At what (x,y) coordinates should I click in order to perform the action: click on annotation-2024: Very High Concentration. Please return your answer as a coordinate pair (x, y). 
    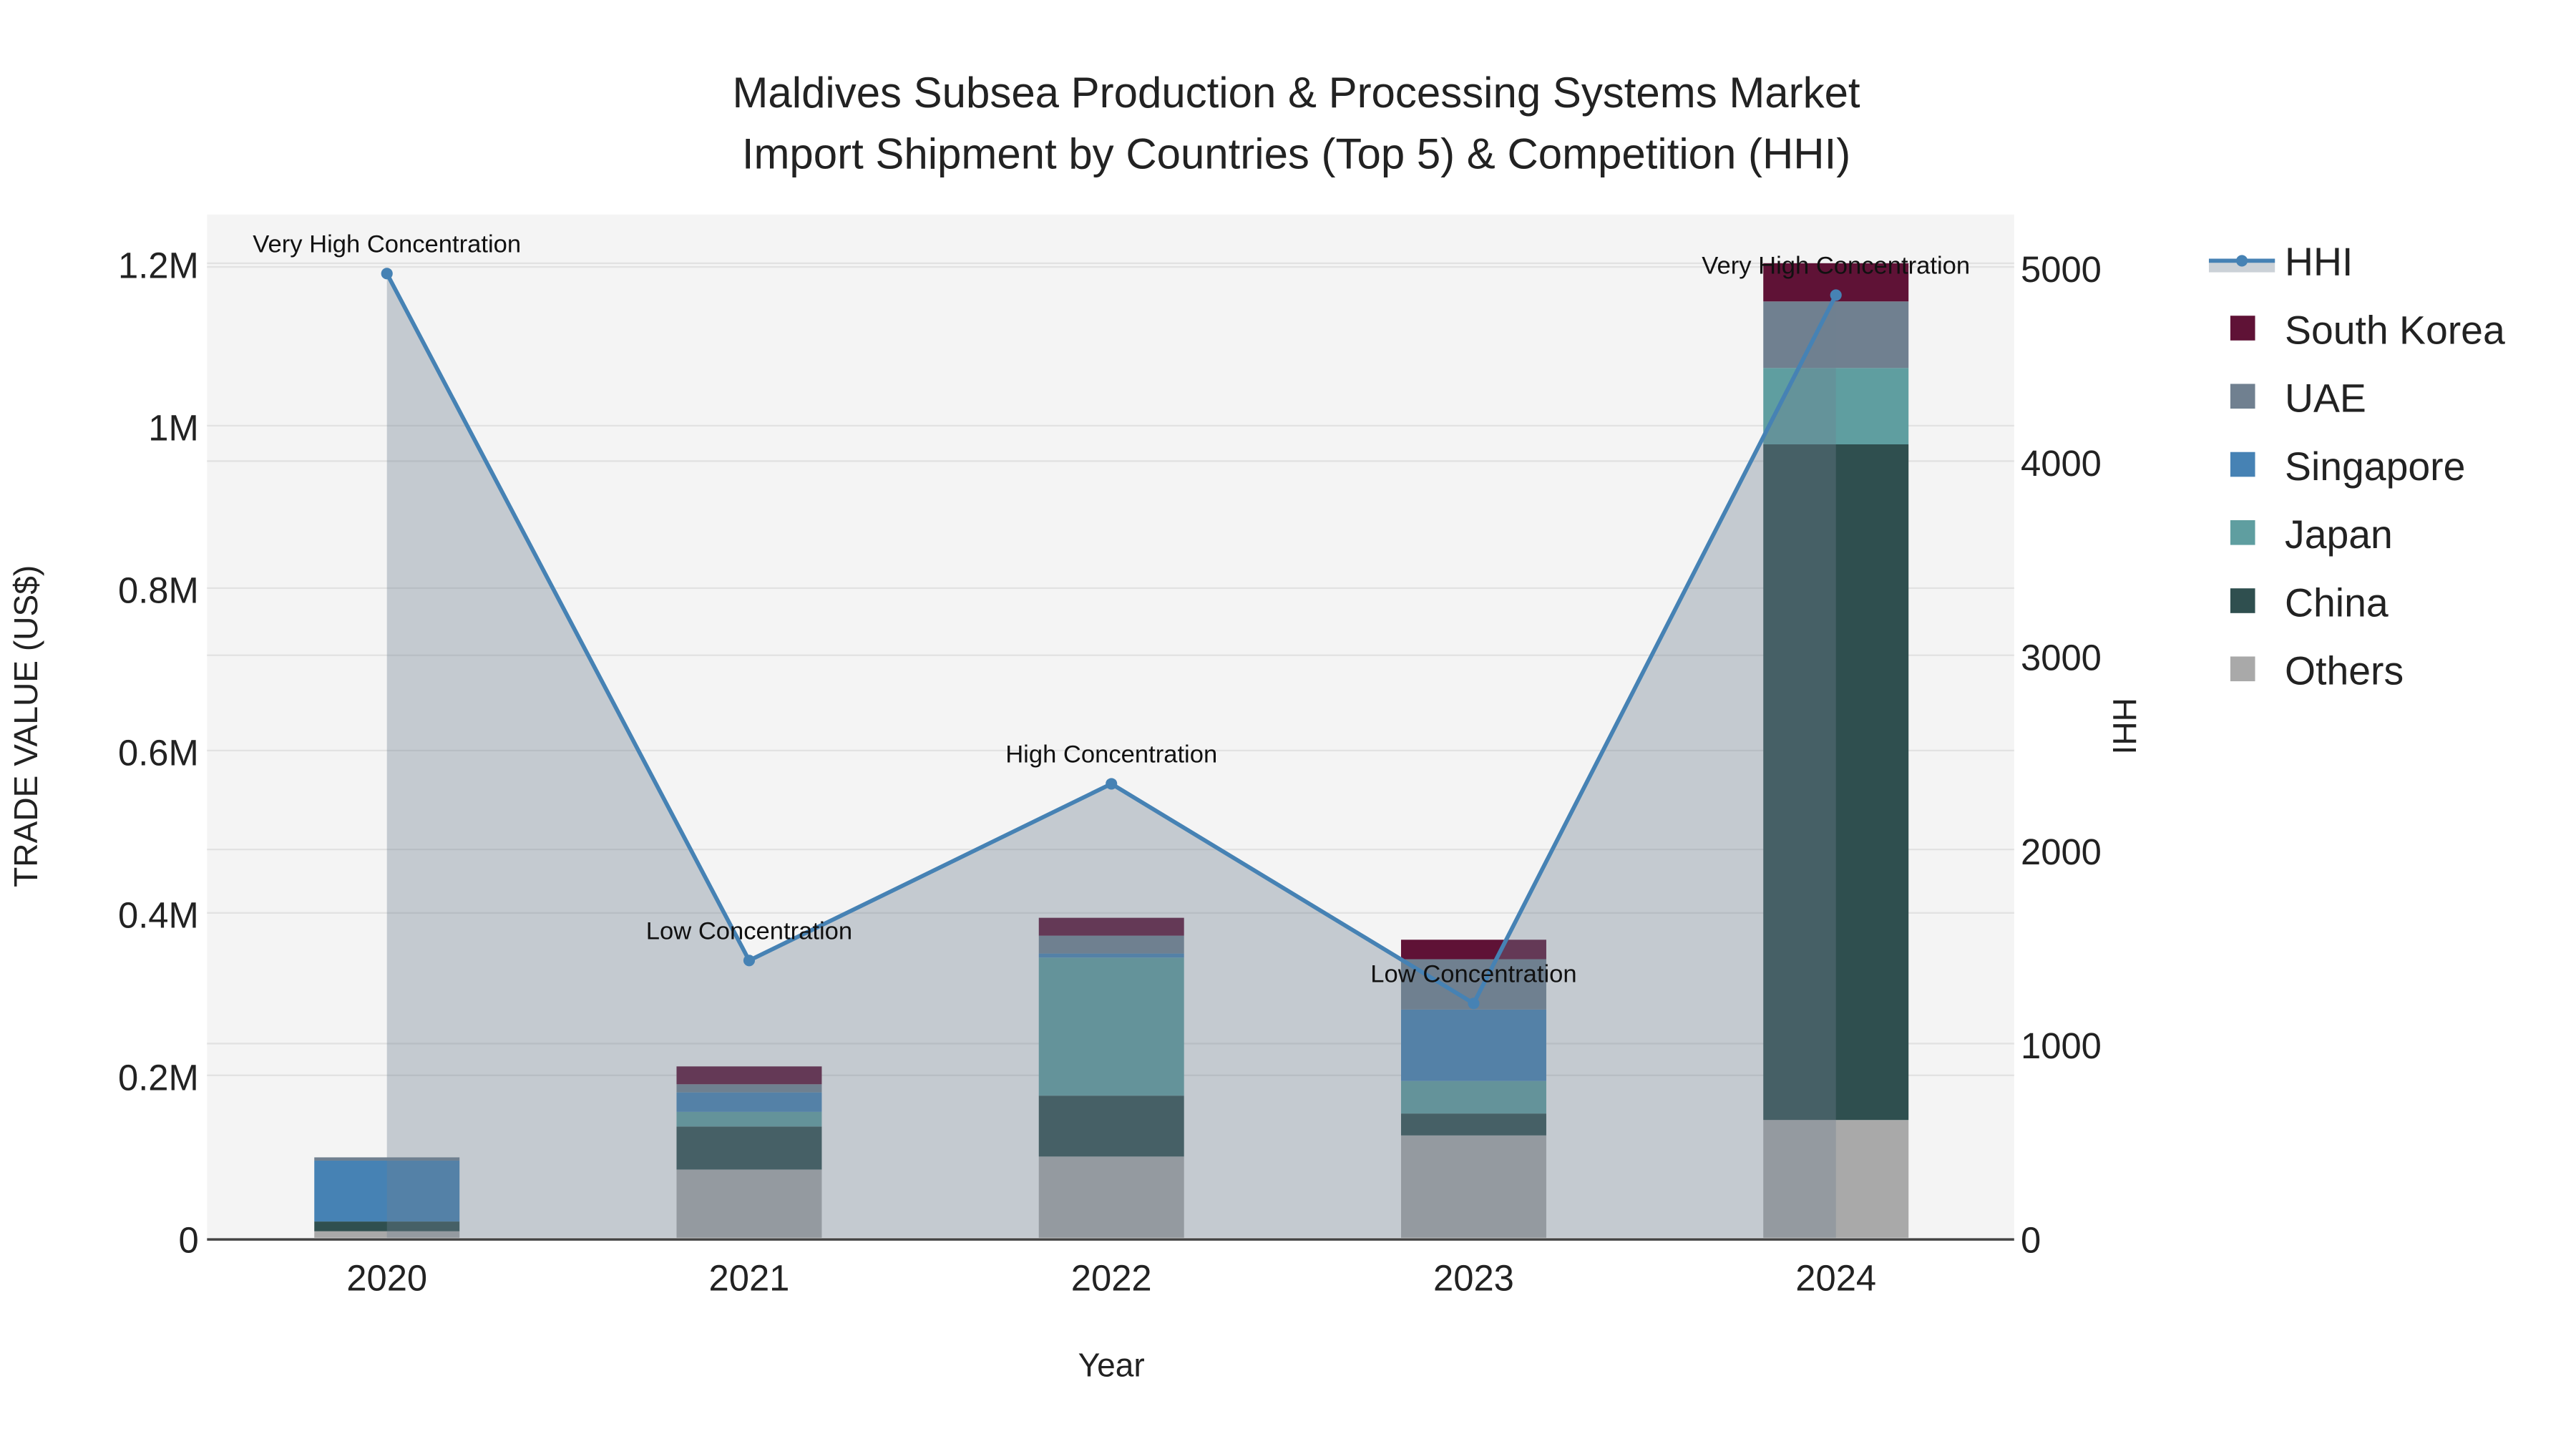
    Looking at the image, I should click on (1836, 265).